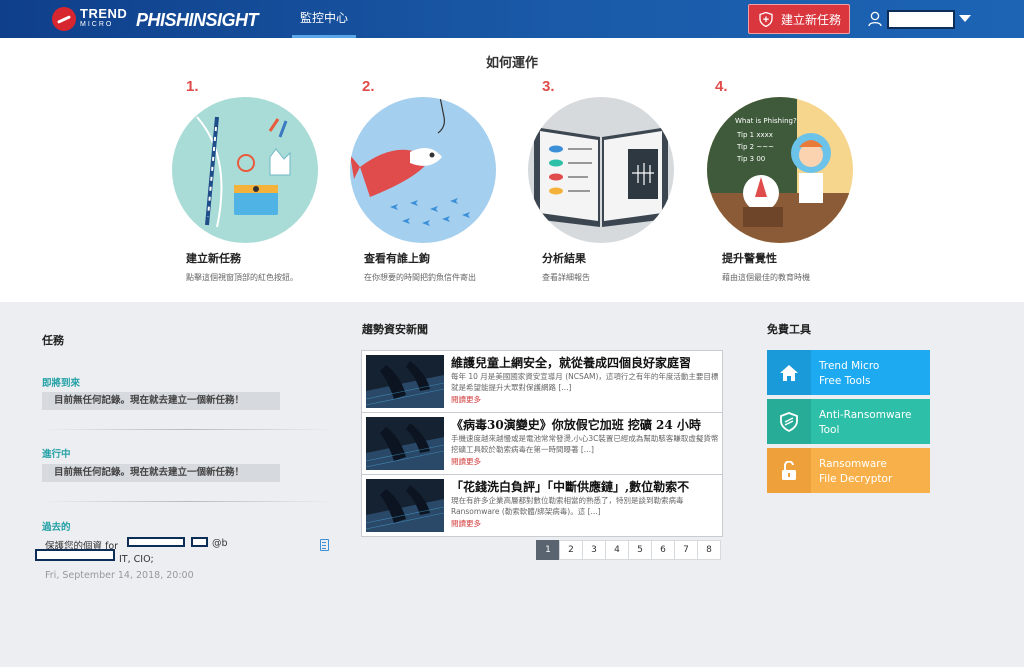  What do you see at coordinates (397, 258) in the screenshot?
I see `step-title: 查看有誰上鉤` at bounding box center [397, 258].